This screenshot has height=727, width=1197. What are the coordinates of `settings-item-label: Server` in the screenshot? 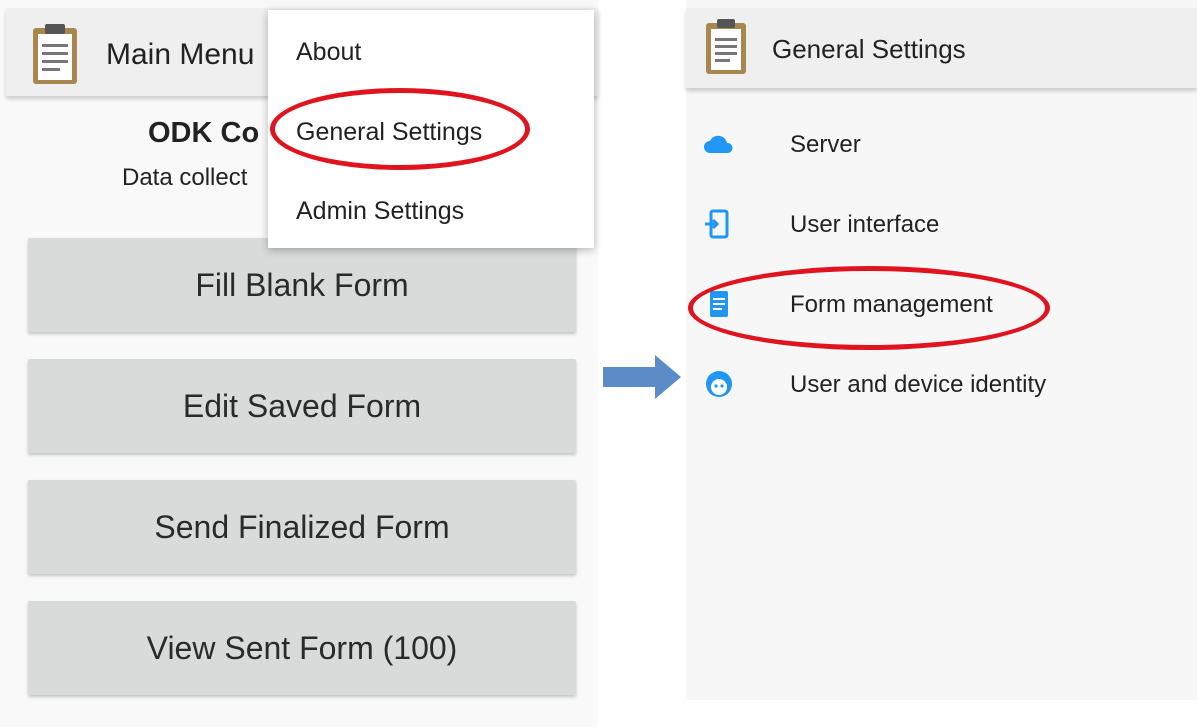 It's located at (825, 144).